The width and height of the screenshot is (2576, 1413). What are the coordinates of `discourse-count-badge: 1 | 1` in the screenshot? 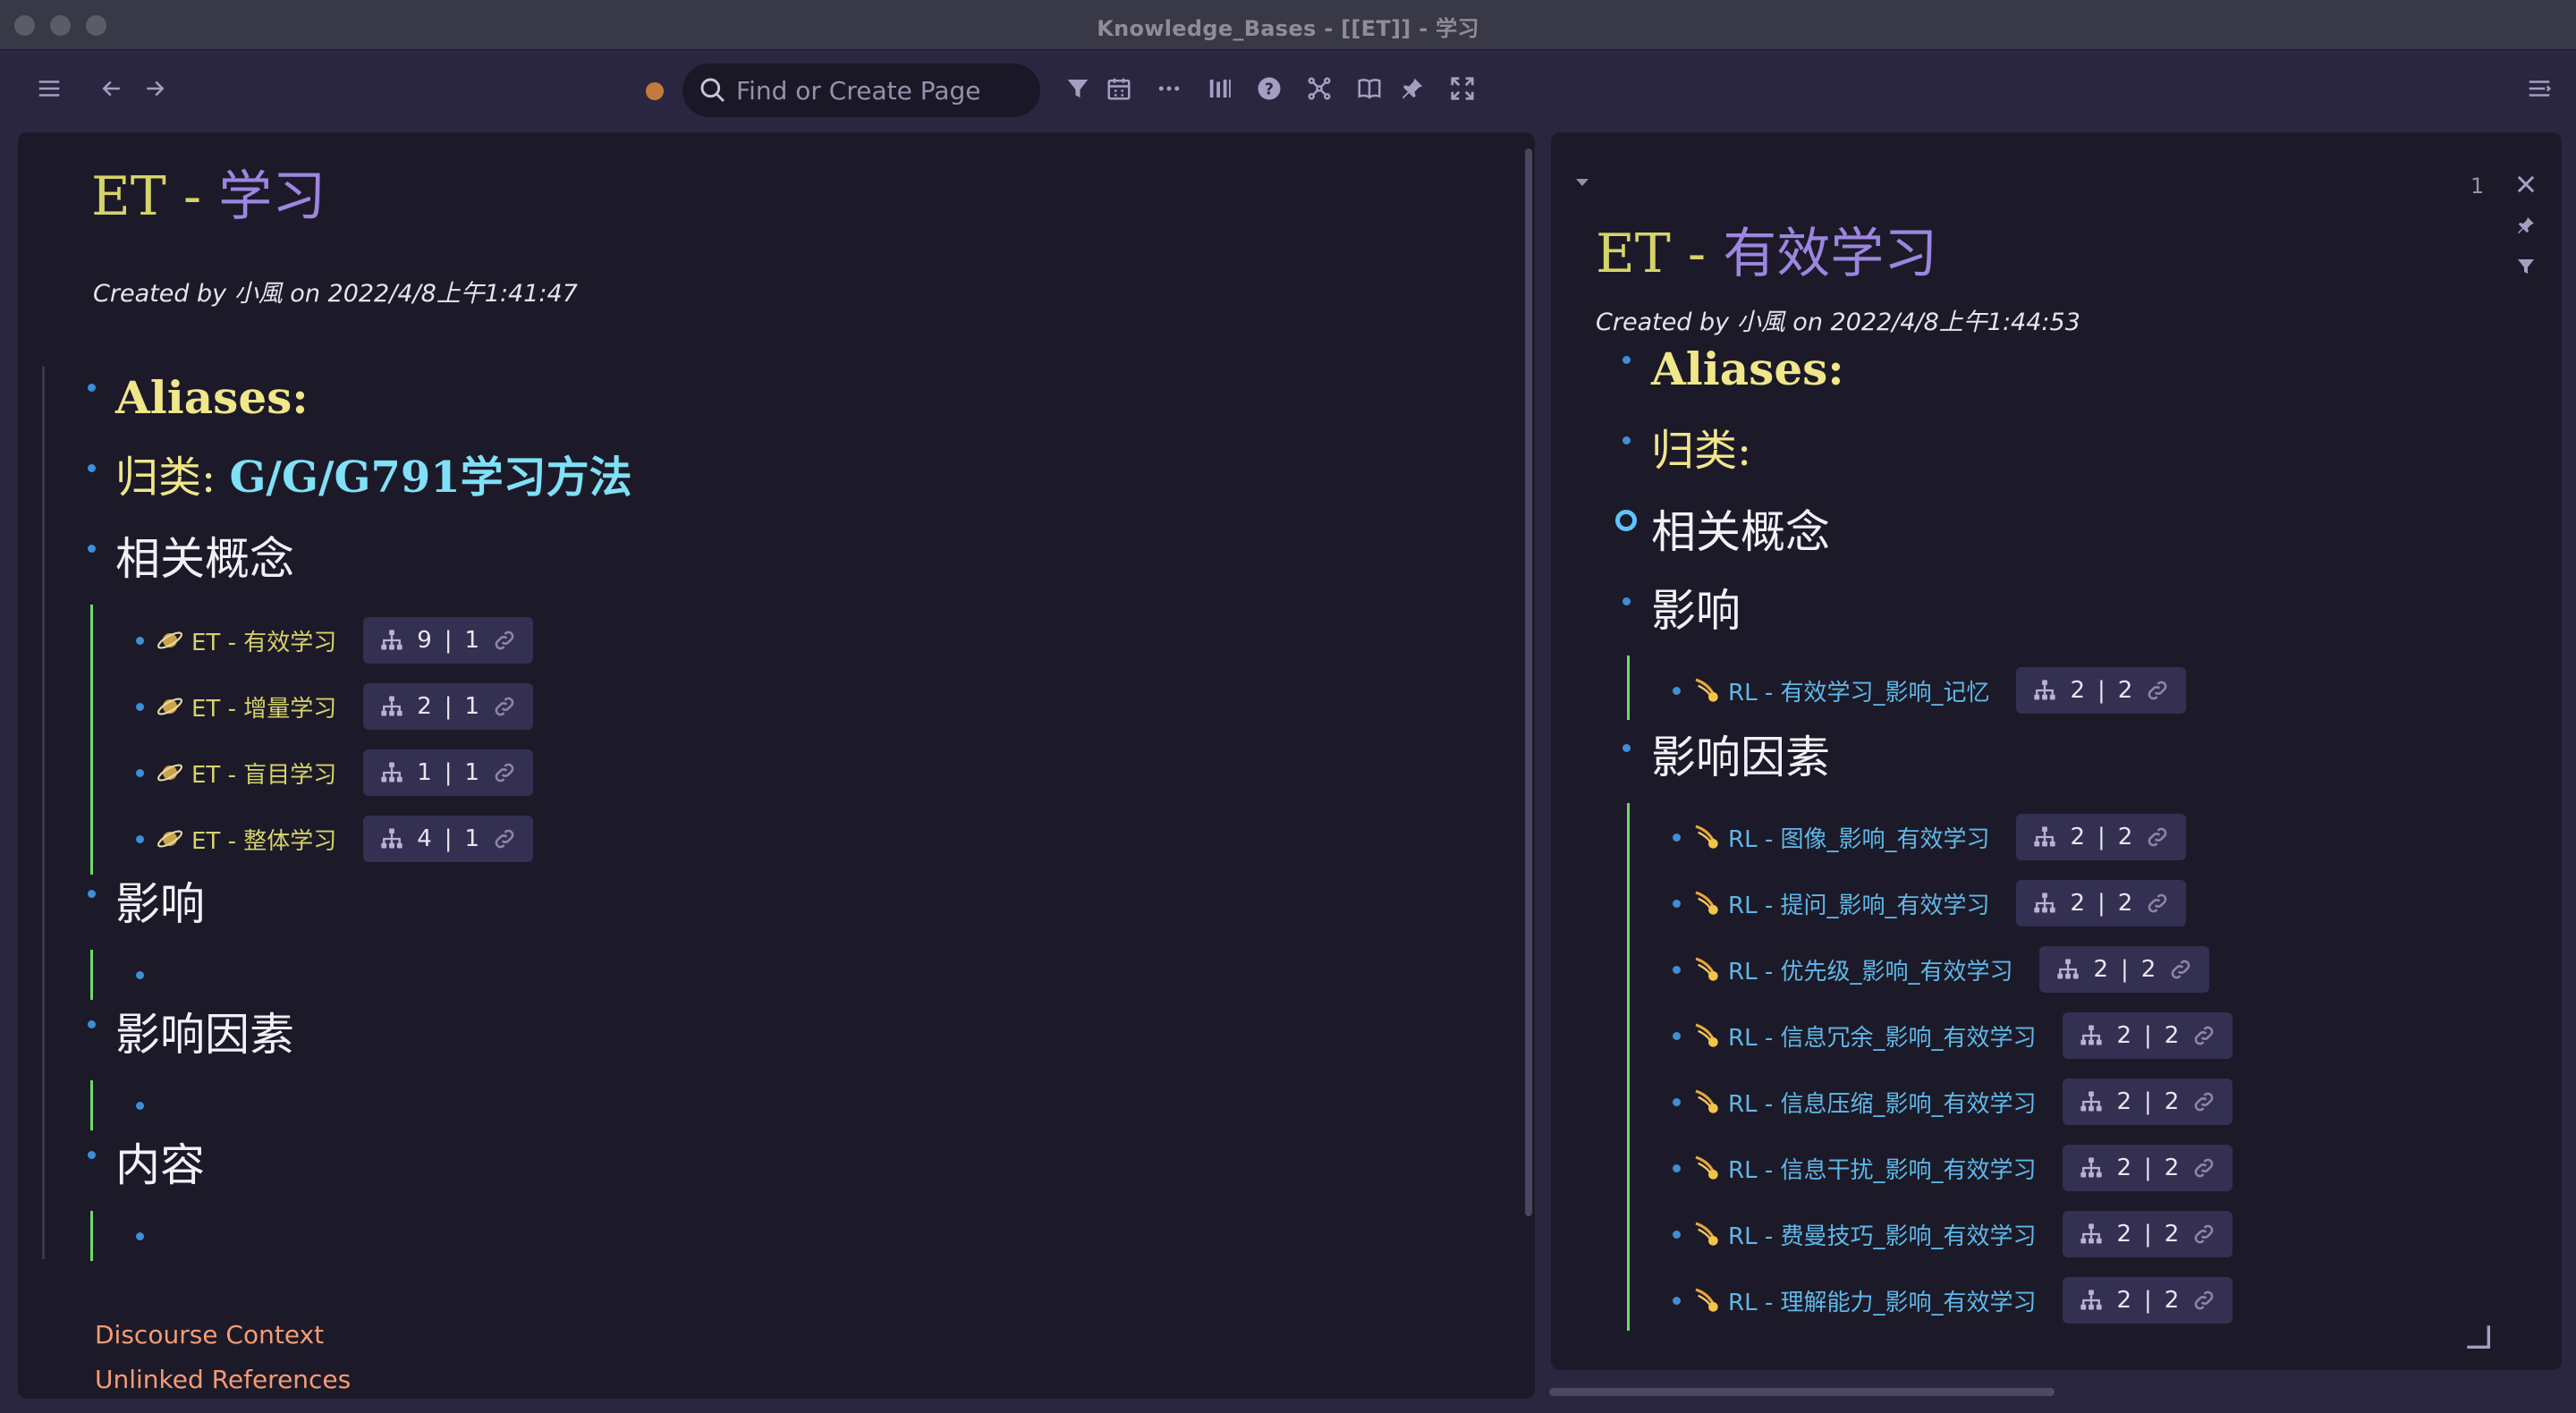 It's located at (448, 772).